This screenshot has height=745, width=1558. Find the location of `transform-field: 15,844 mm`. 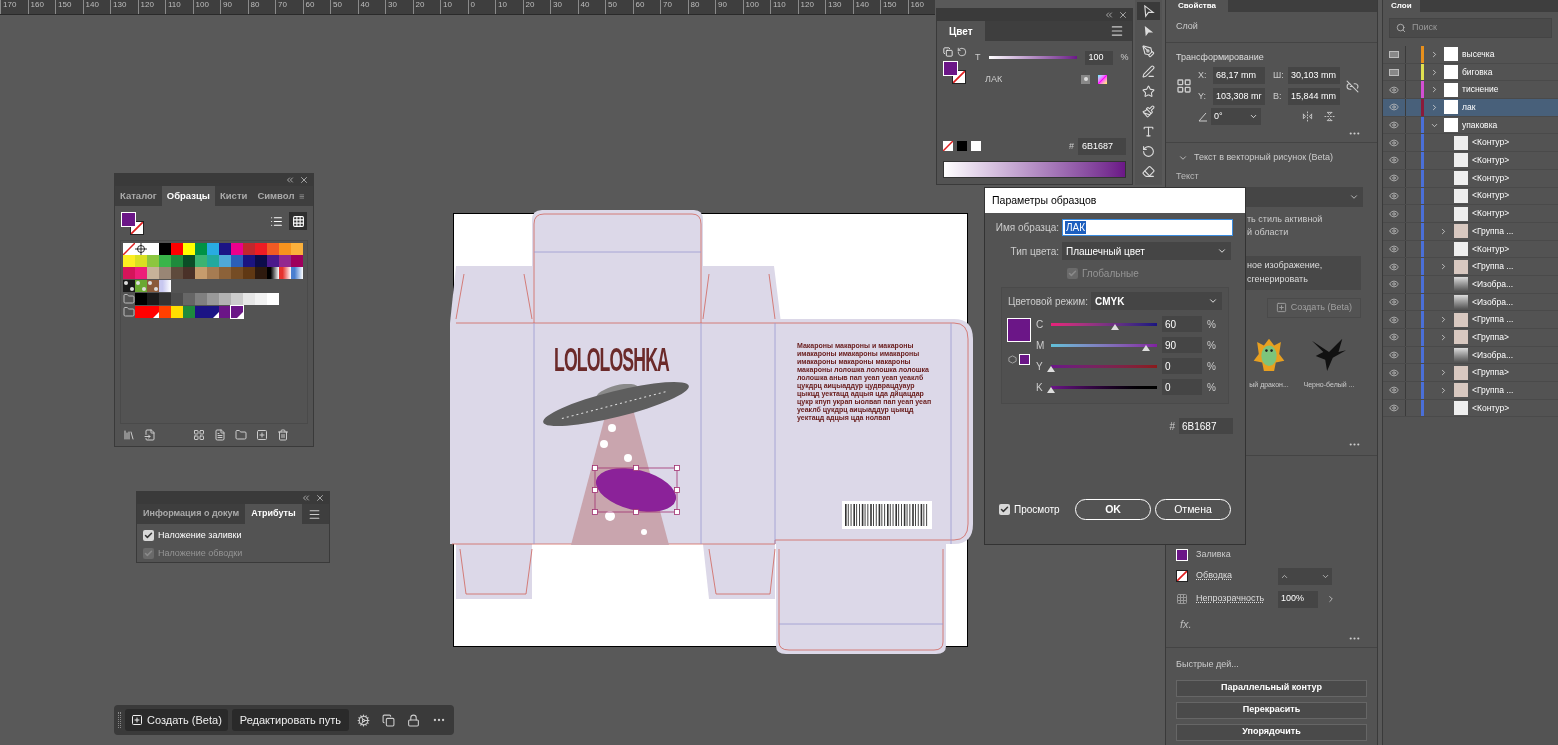

transform-field: 15,844 mm is located at coordinates (1314, 96).